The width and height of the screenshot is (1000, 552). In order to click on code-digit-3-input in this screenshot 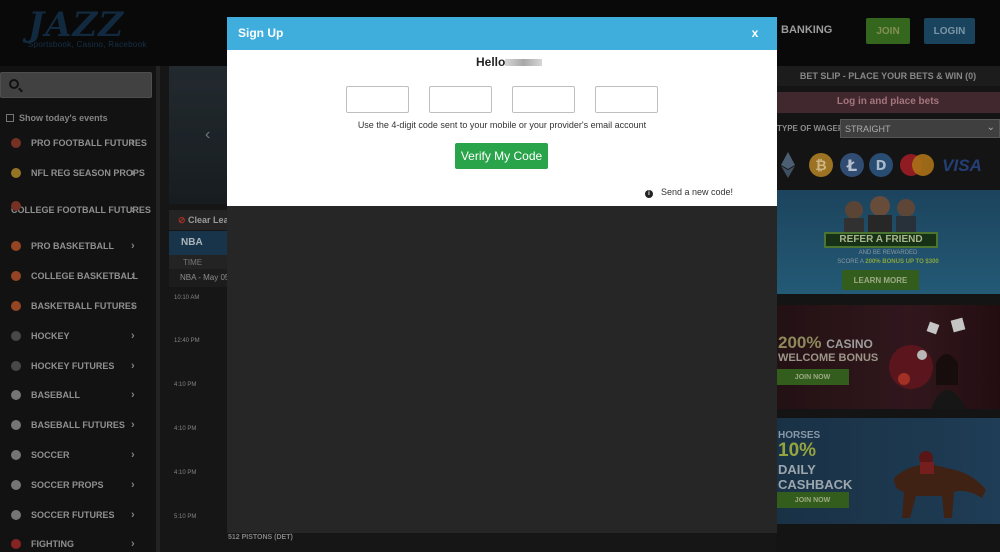, I will do `click(543, 99)`.